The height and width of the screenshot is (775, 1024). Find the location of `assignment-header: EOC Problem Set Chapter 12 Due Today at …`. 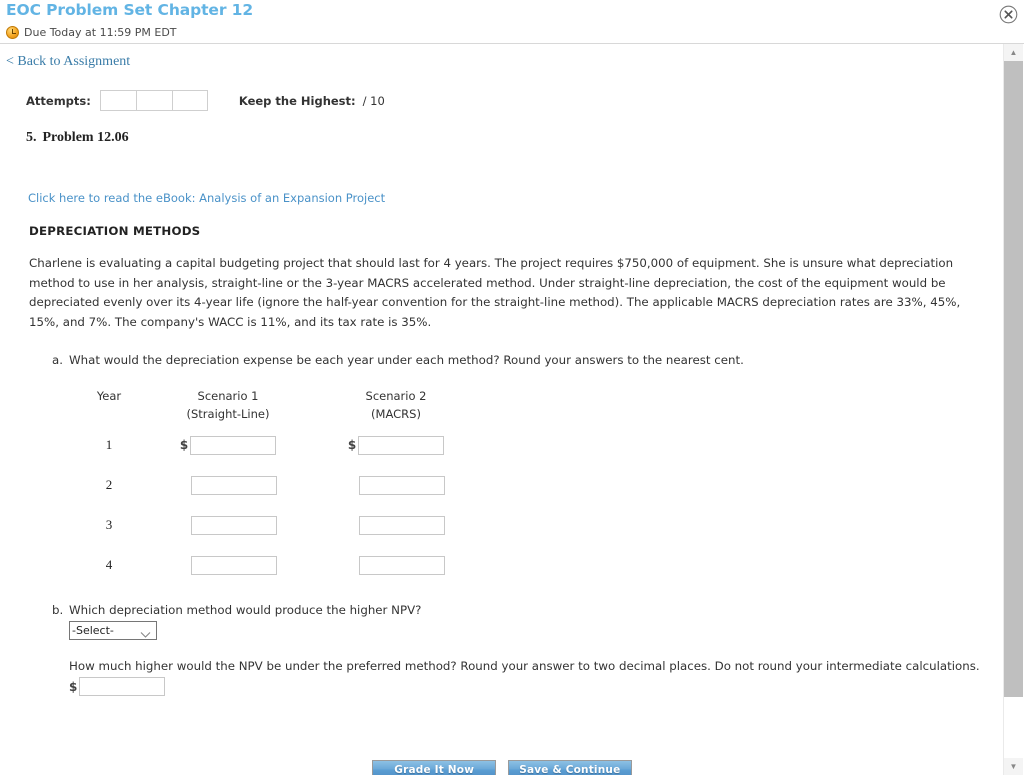

assignment-header: EOC Problem Set Chapter 12 Due Today at … is located at coordinates (512, 22).